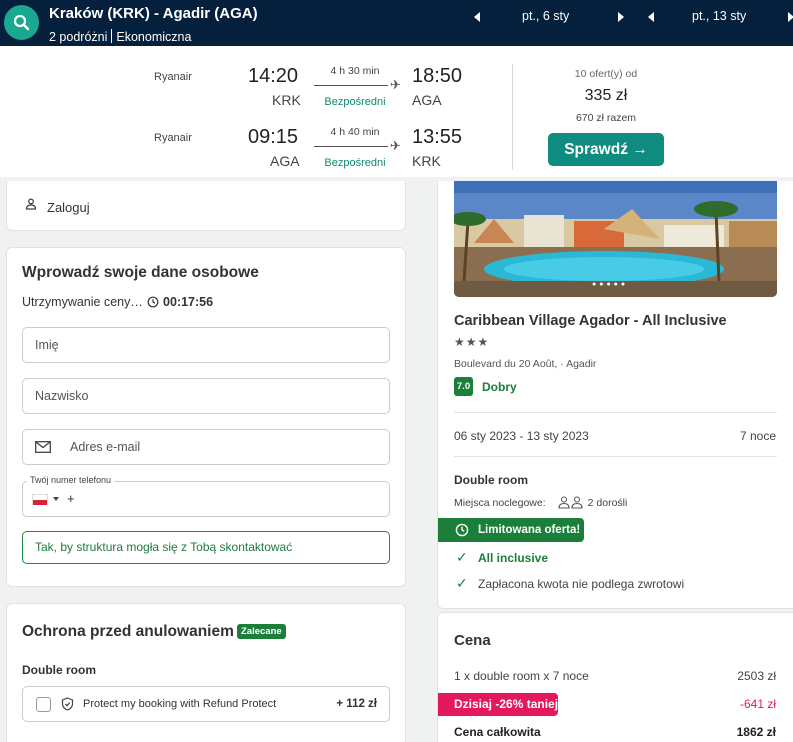 The height and width of the screenshot is (742, 793). I want to click on refund-text: Protect my booking with Refund Protect, so click(180, 704).